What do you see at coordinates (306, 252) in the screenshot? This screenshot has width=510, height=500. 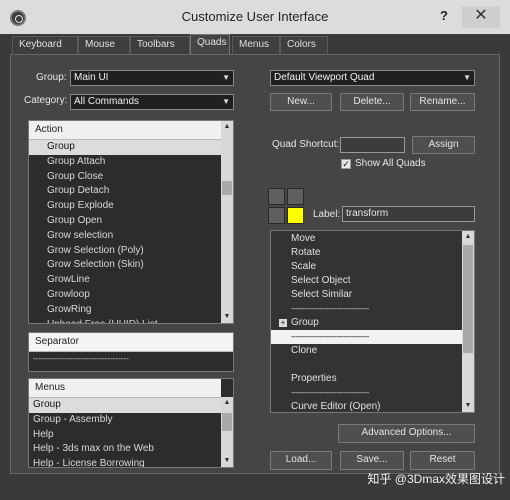 I see `quad-menu-item-label: Rotate` at bounding box center [306, 252].